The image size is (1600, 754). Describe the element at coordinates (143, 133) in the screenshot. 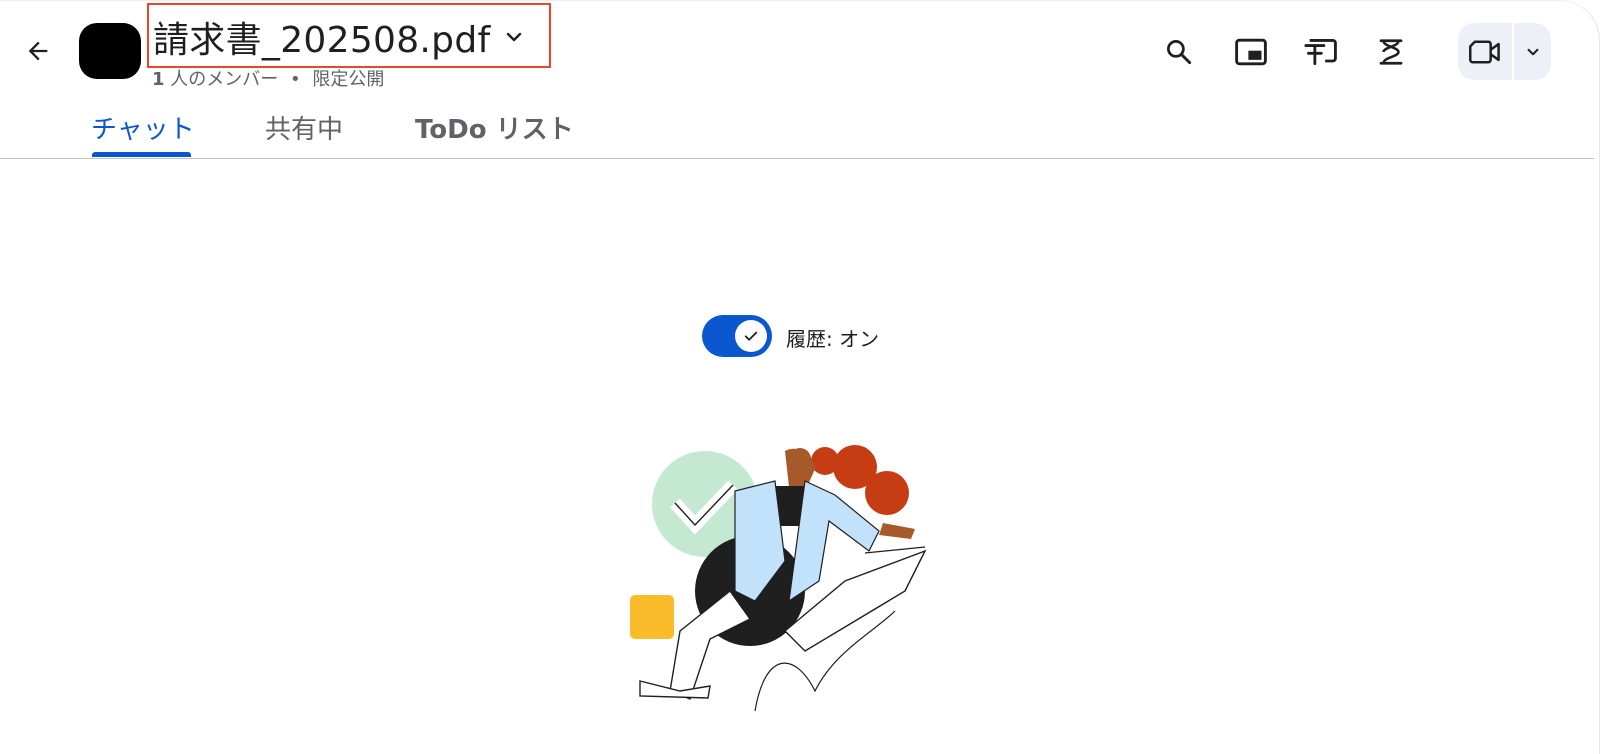

I see `tab-chat: チャット` at that location.